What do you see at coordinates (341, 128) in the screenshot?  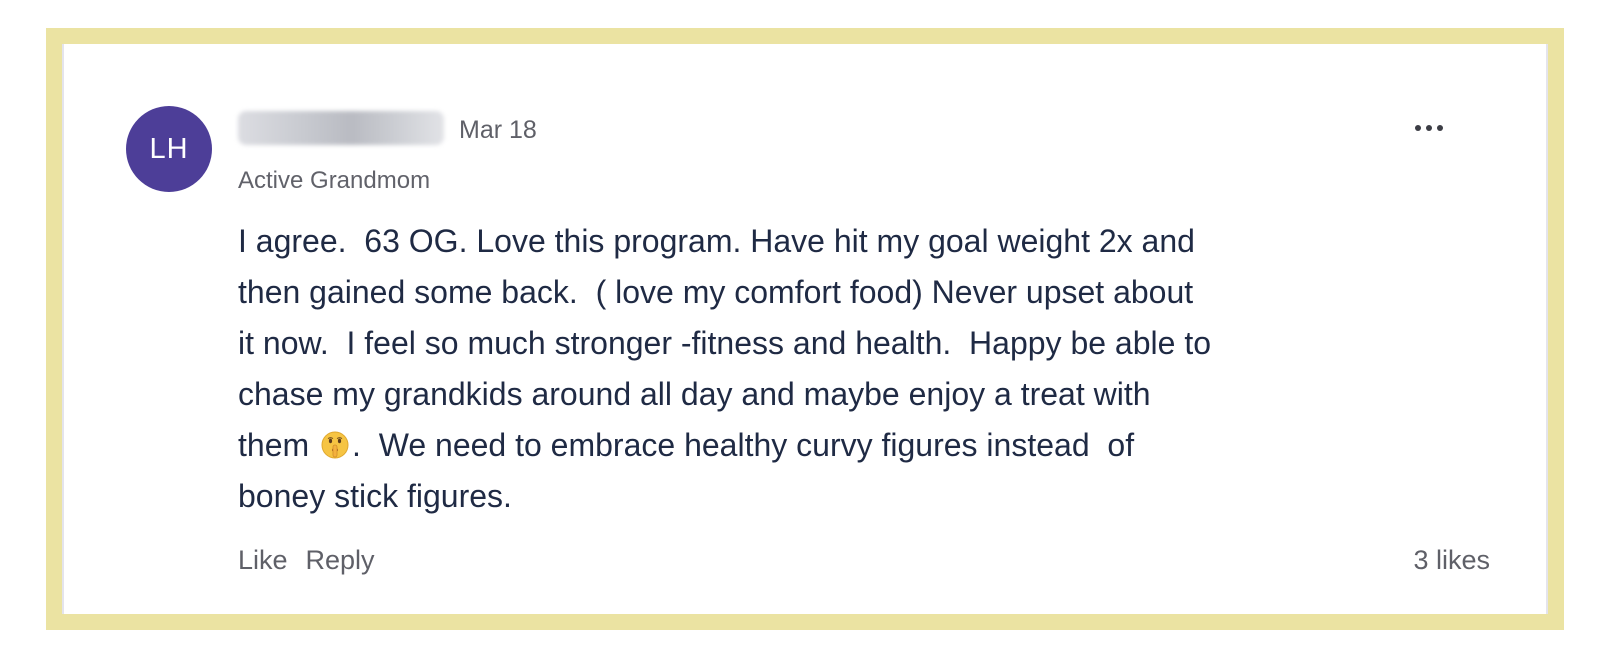 I see `redacted-username` at bounding box center [341, 128].